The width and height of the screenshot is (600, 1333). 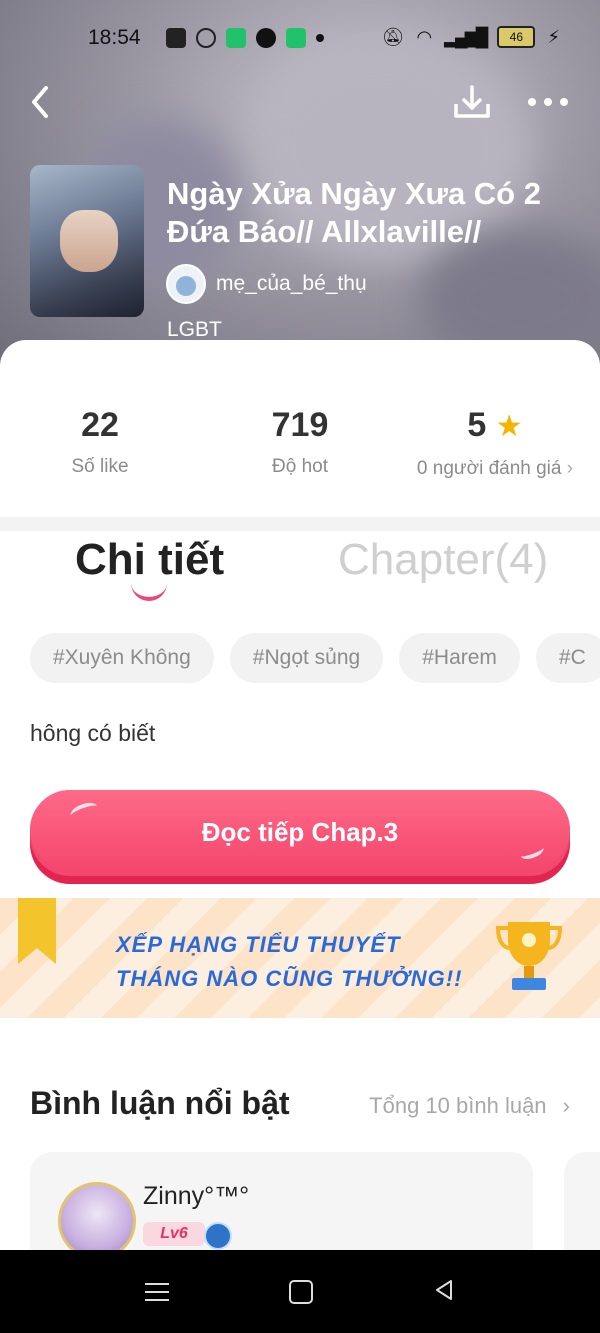 What do you see at coordinates (186, 284) in the screenshot?
I see `author-avatar` at bounding box center [186, 284].